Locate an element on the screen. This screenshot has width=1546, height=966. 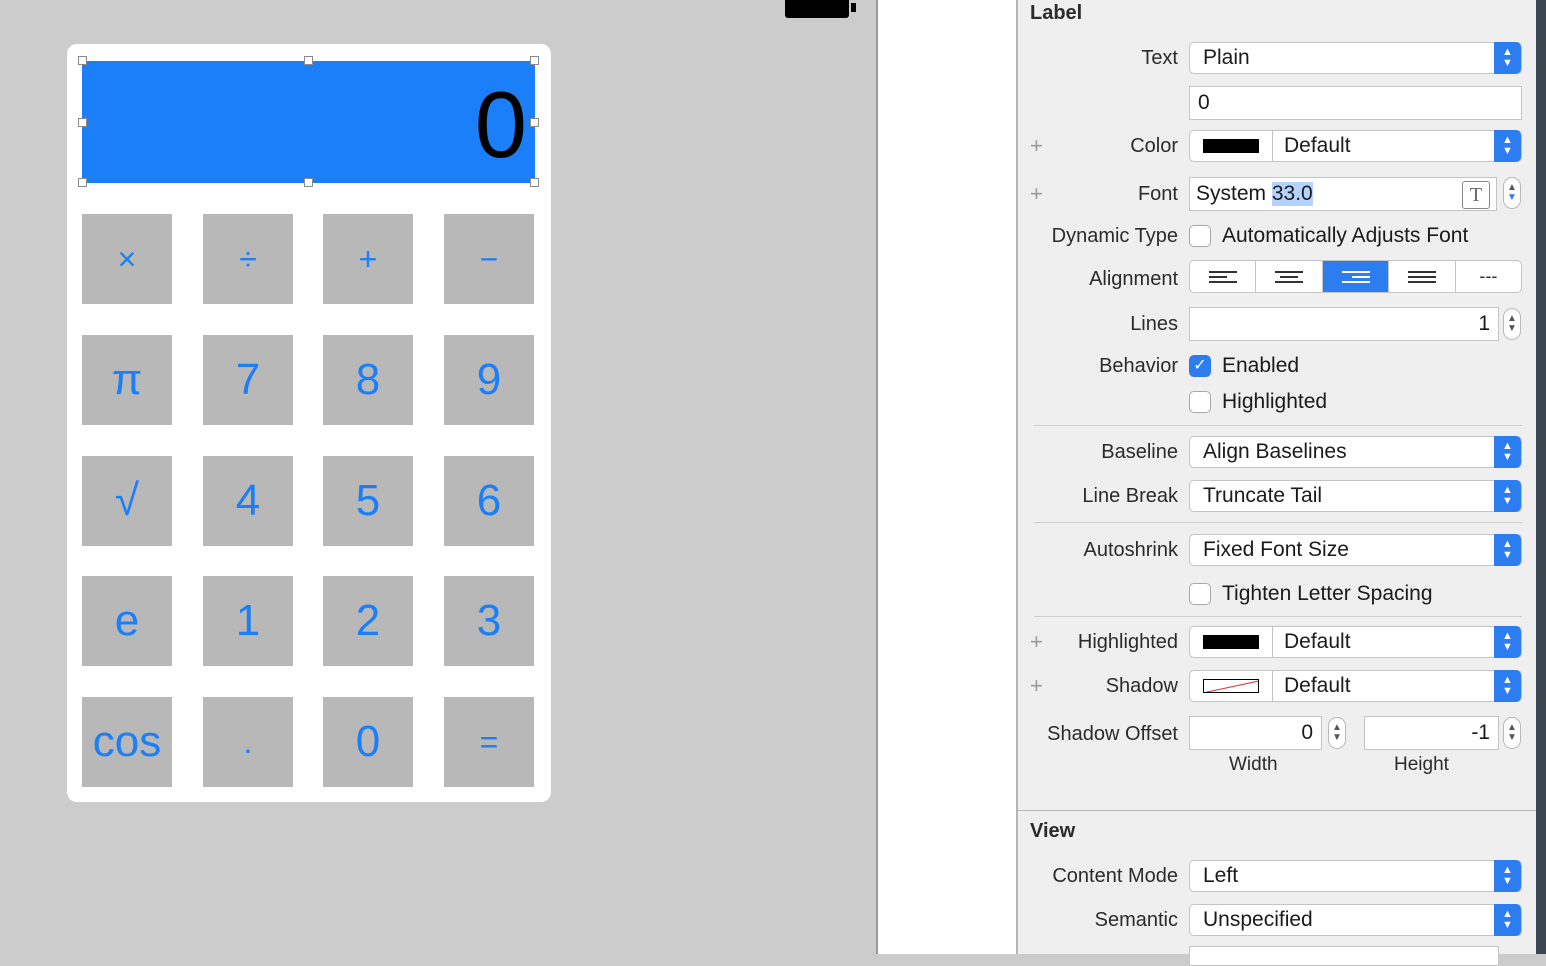
line-break-popup: Truncate Tail ▲ ▼ is located at coordinates (1355, 496).